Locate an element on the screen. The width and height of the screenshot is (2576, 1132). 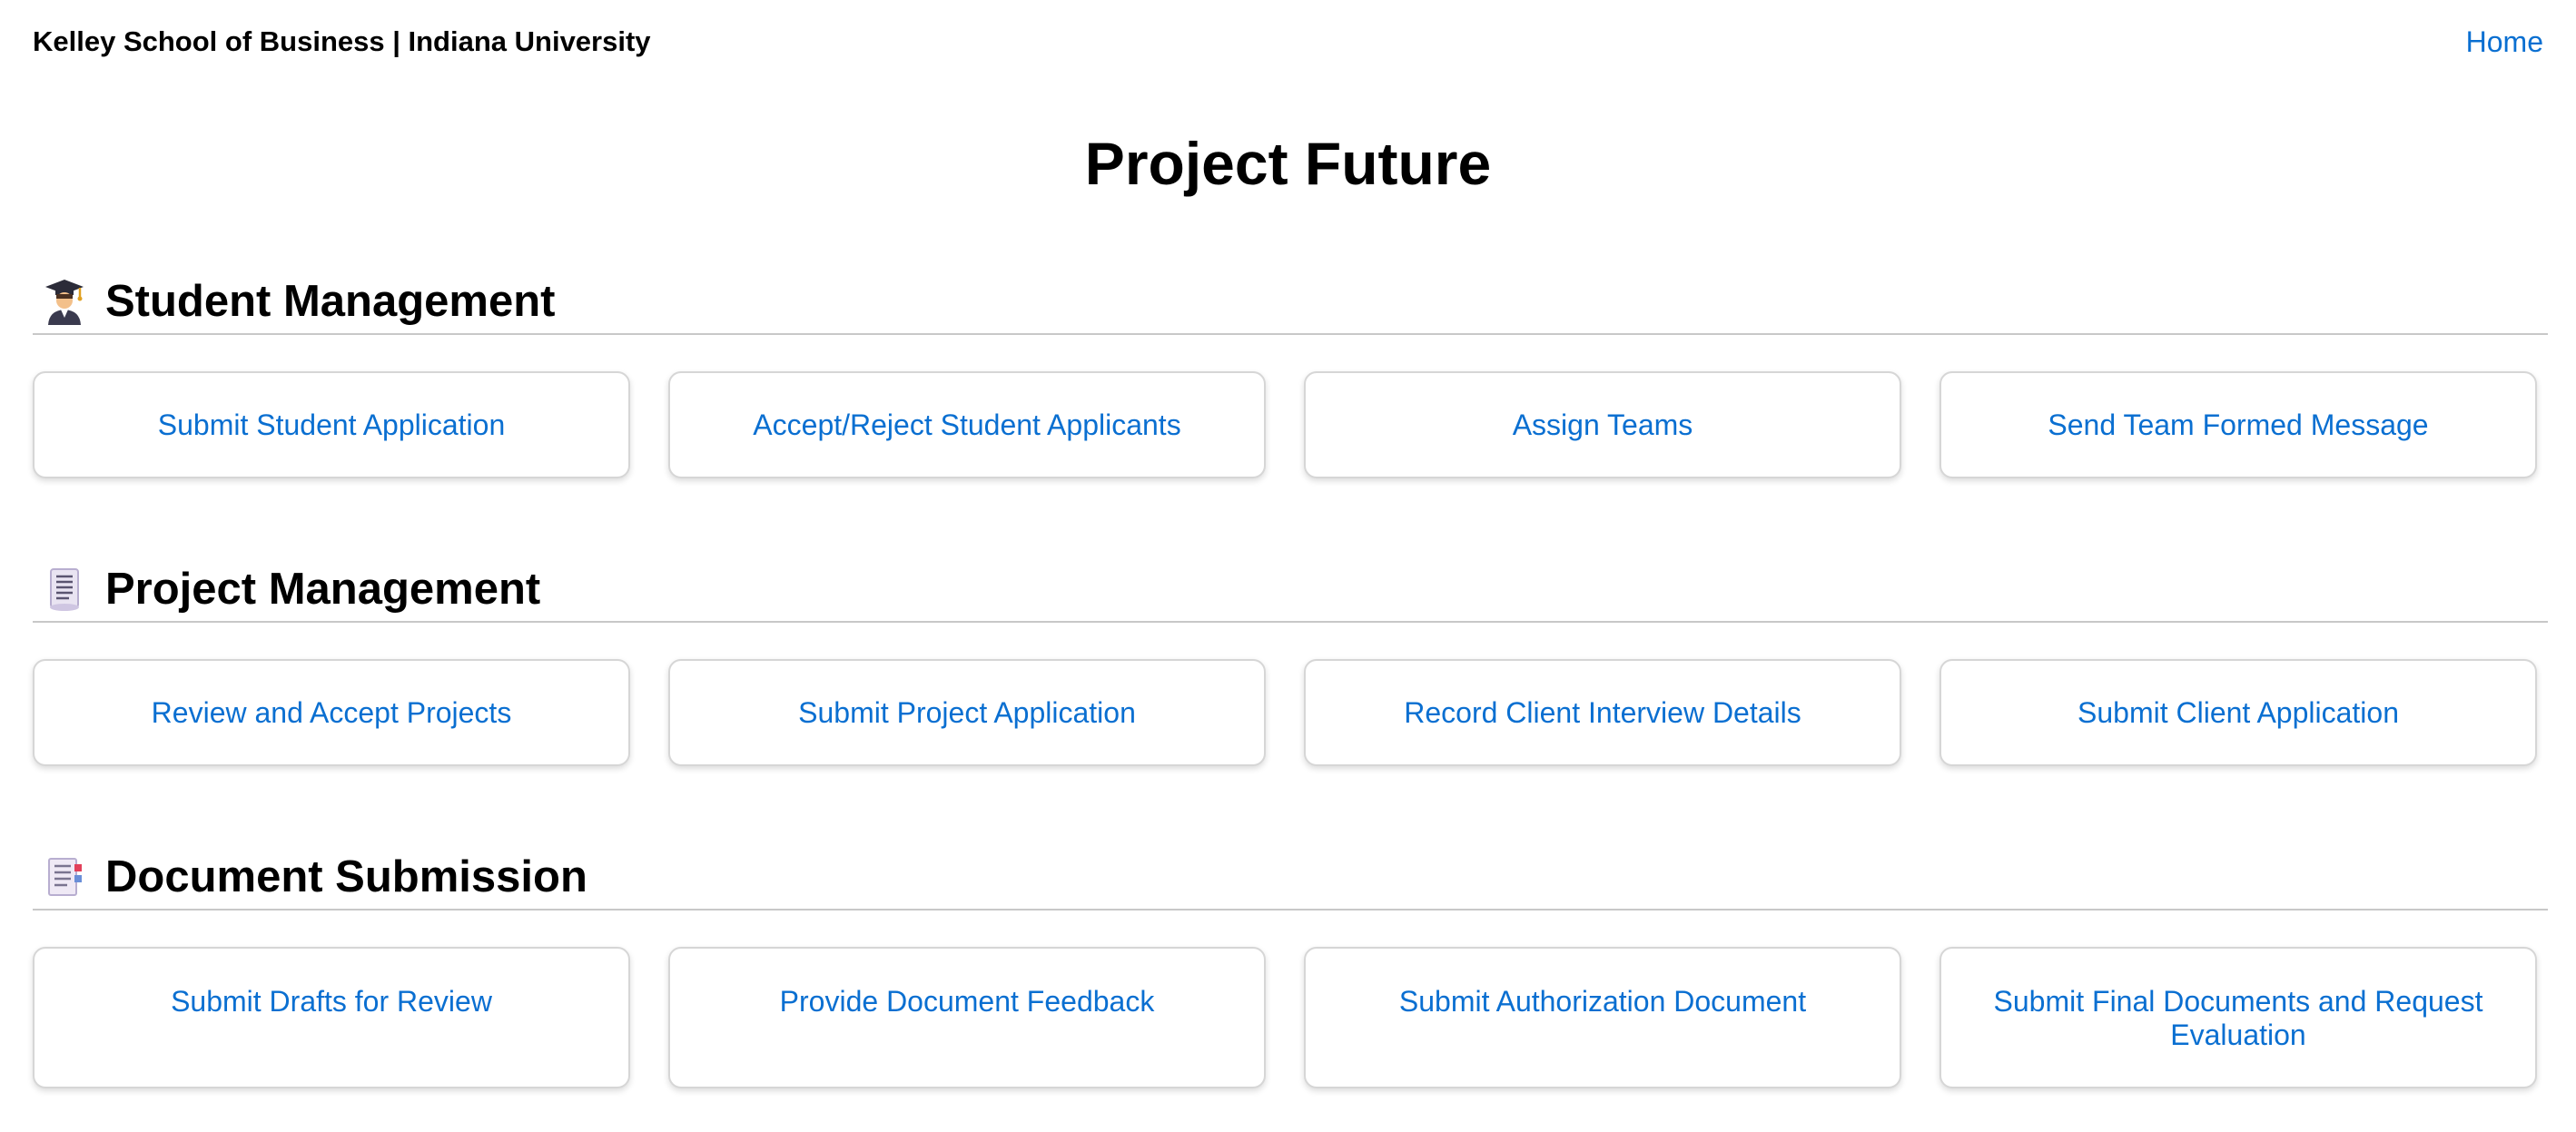
accept-reject-student-applicants-card: Accept/Reject Student Applicants is located at coordinates (967, 424).